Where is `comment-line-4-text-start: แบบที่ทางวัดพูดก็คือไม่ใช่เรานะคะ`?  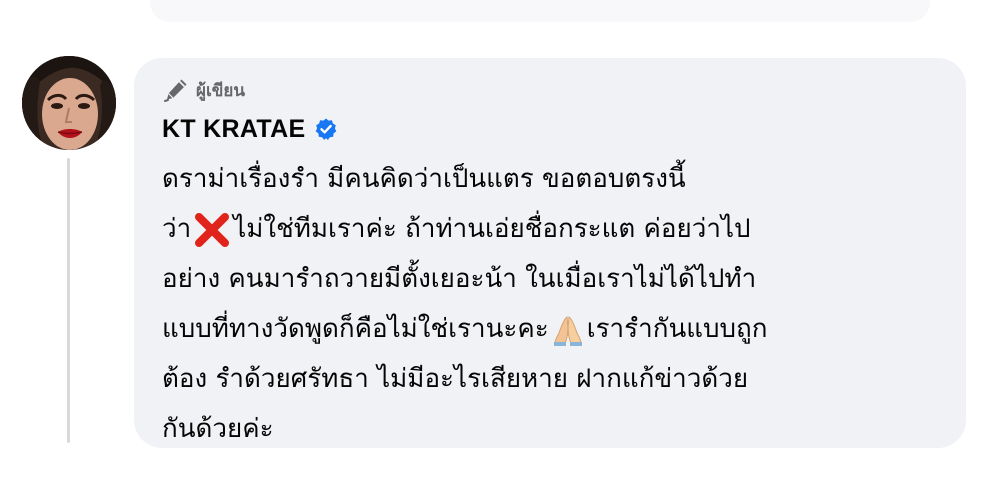
comment-line-4-text-start: แบบที่ทางวัดพูดก็คือไม่ใช่เรานะคะ is located at coordinates (355, 329).